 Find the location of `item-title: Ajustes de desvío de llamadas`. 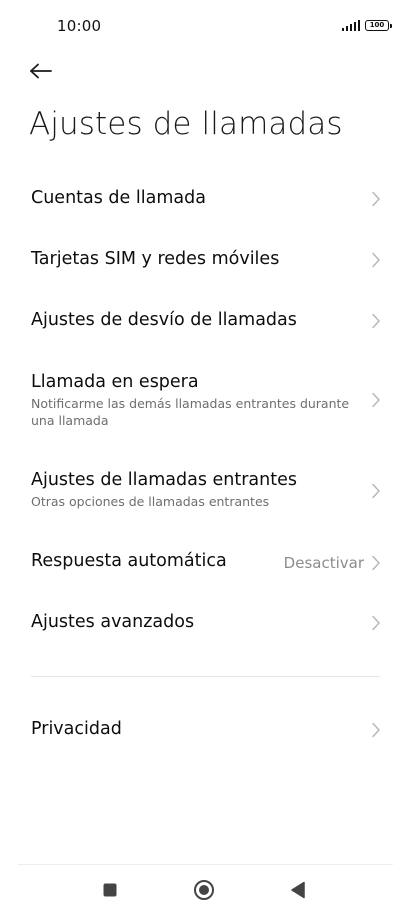

item-title: Ajustes de desvío de llamadas is located at coordinates (164, 320).